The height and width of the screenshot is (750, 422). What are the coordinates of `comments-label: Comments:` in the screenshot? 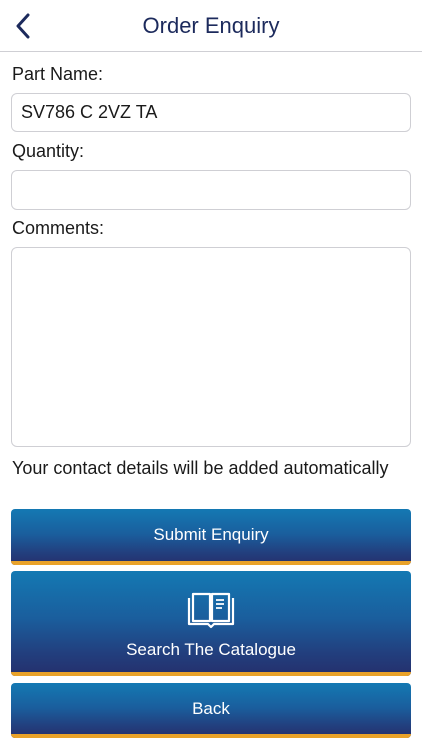 It's located at (58, 228).